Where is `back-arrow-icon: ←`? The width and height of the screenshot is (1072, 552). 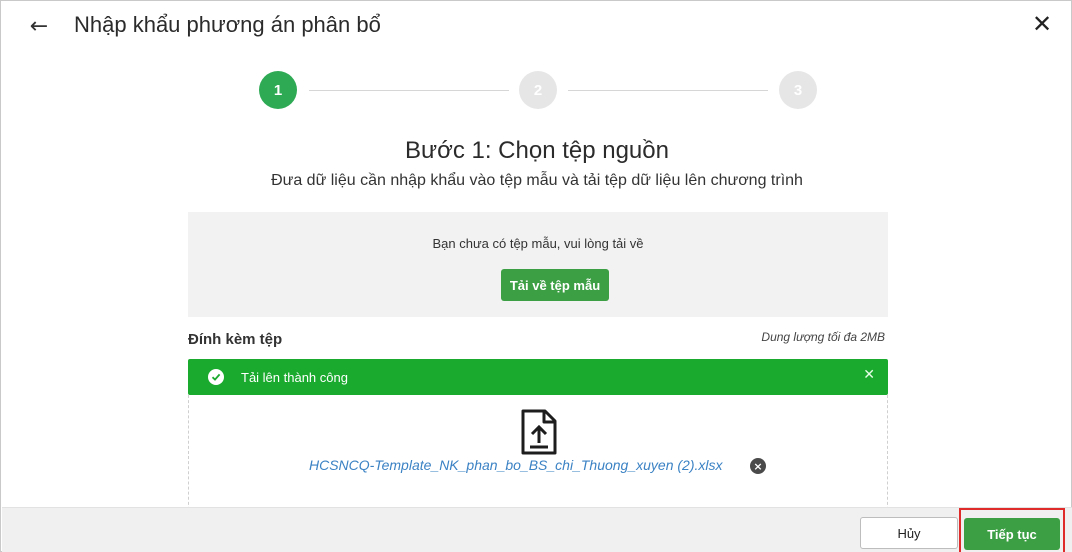 back-arrow-icon: ← is located at coordinates (39, 26).